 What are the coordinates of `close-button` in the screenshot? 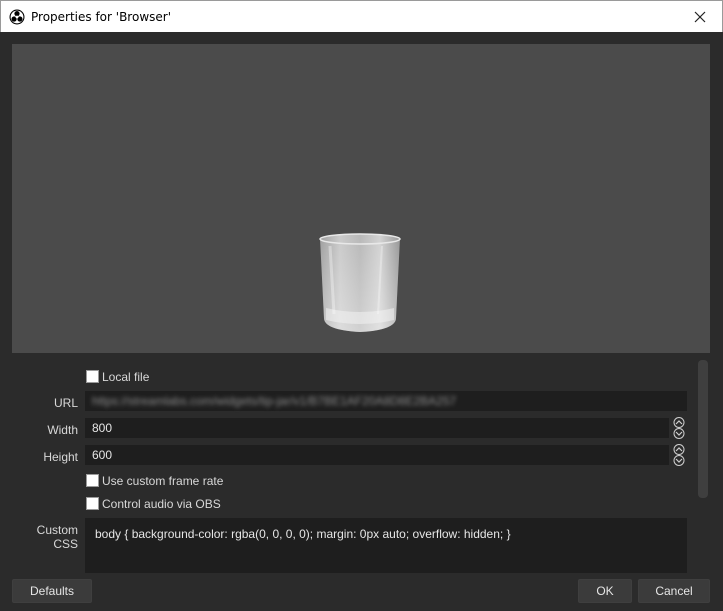 It's located at (700, 16).